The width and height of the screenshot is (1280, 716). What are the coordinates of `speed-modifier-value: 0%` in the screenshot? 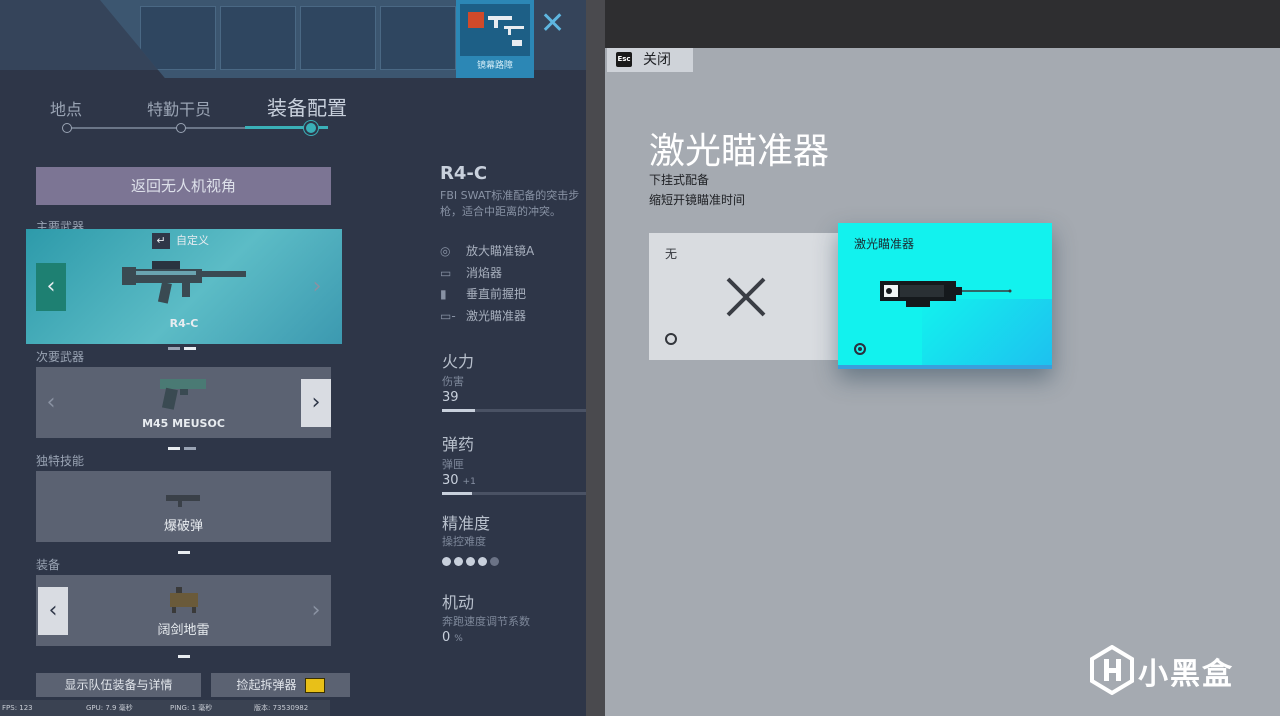 It's located at (452, 637).